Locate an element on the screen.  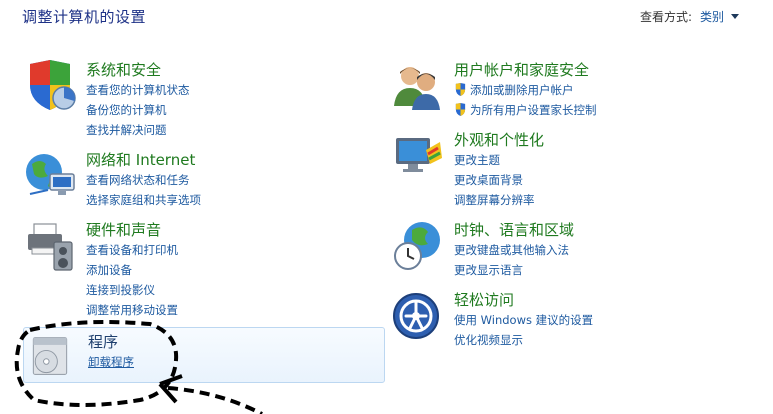
category-title: 时钟、语言和区域 is located at coordinates (514, 230).